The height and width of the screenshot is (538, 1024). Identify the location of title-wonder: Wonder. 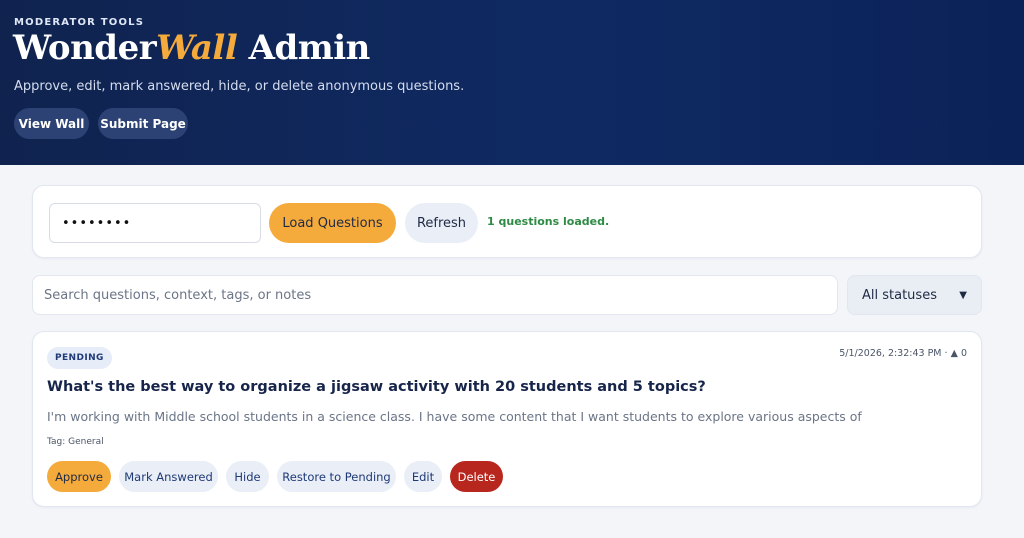
(85, 48).